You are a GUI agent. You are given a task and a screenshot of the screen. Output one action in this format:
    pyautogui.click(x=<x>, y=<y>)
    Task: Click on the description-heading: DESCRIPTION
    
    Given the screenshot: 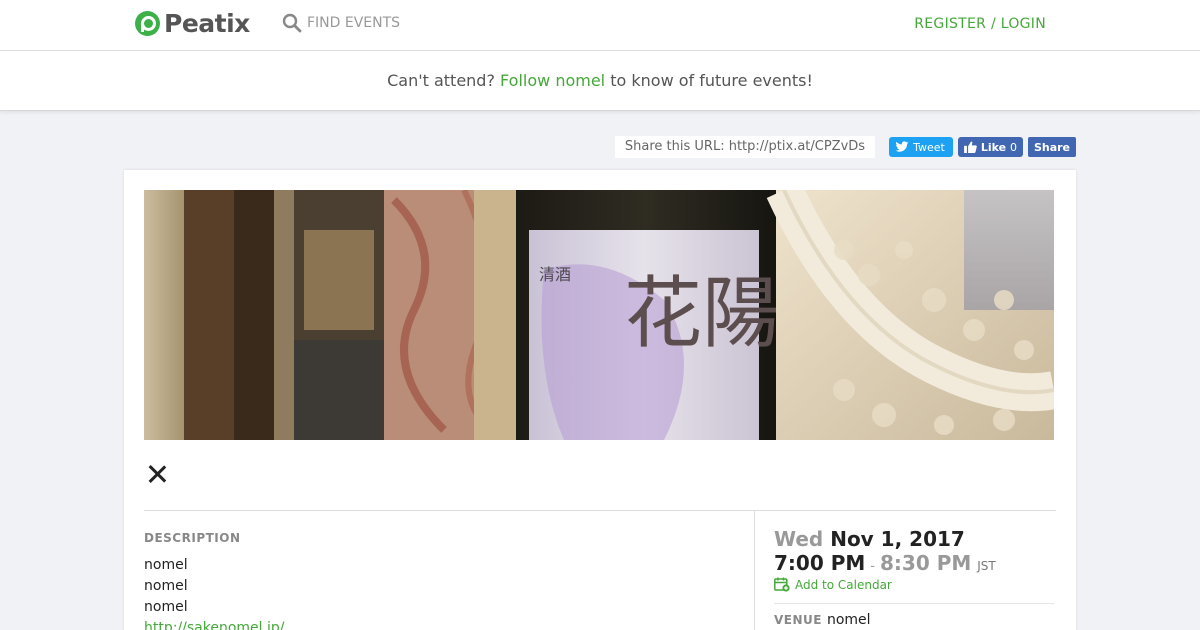 What is the action you would take?
    pyautogui.click(x=192, y=538)
    